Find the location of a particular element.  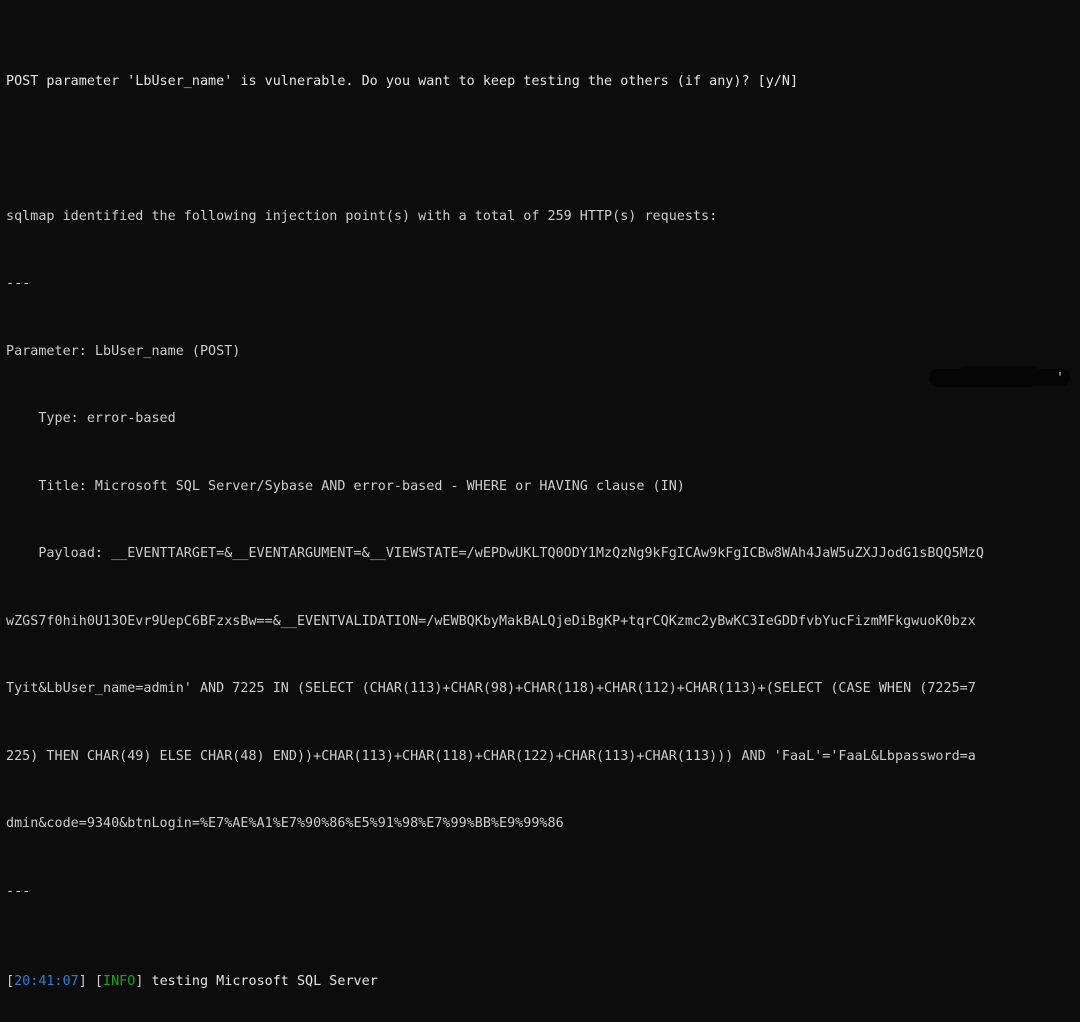

bracket-open: [ is located at coordinates (10, 981).